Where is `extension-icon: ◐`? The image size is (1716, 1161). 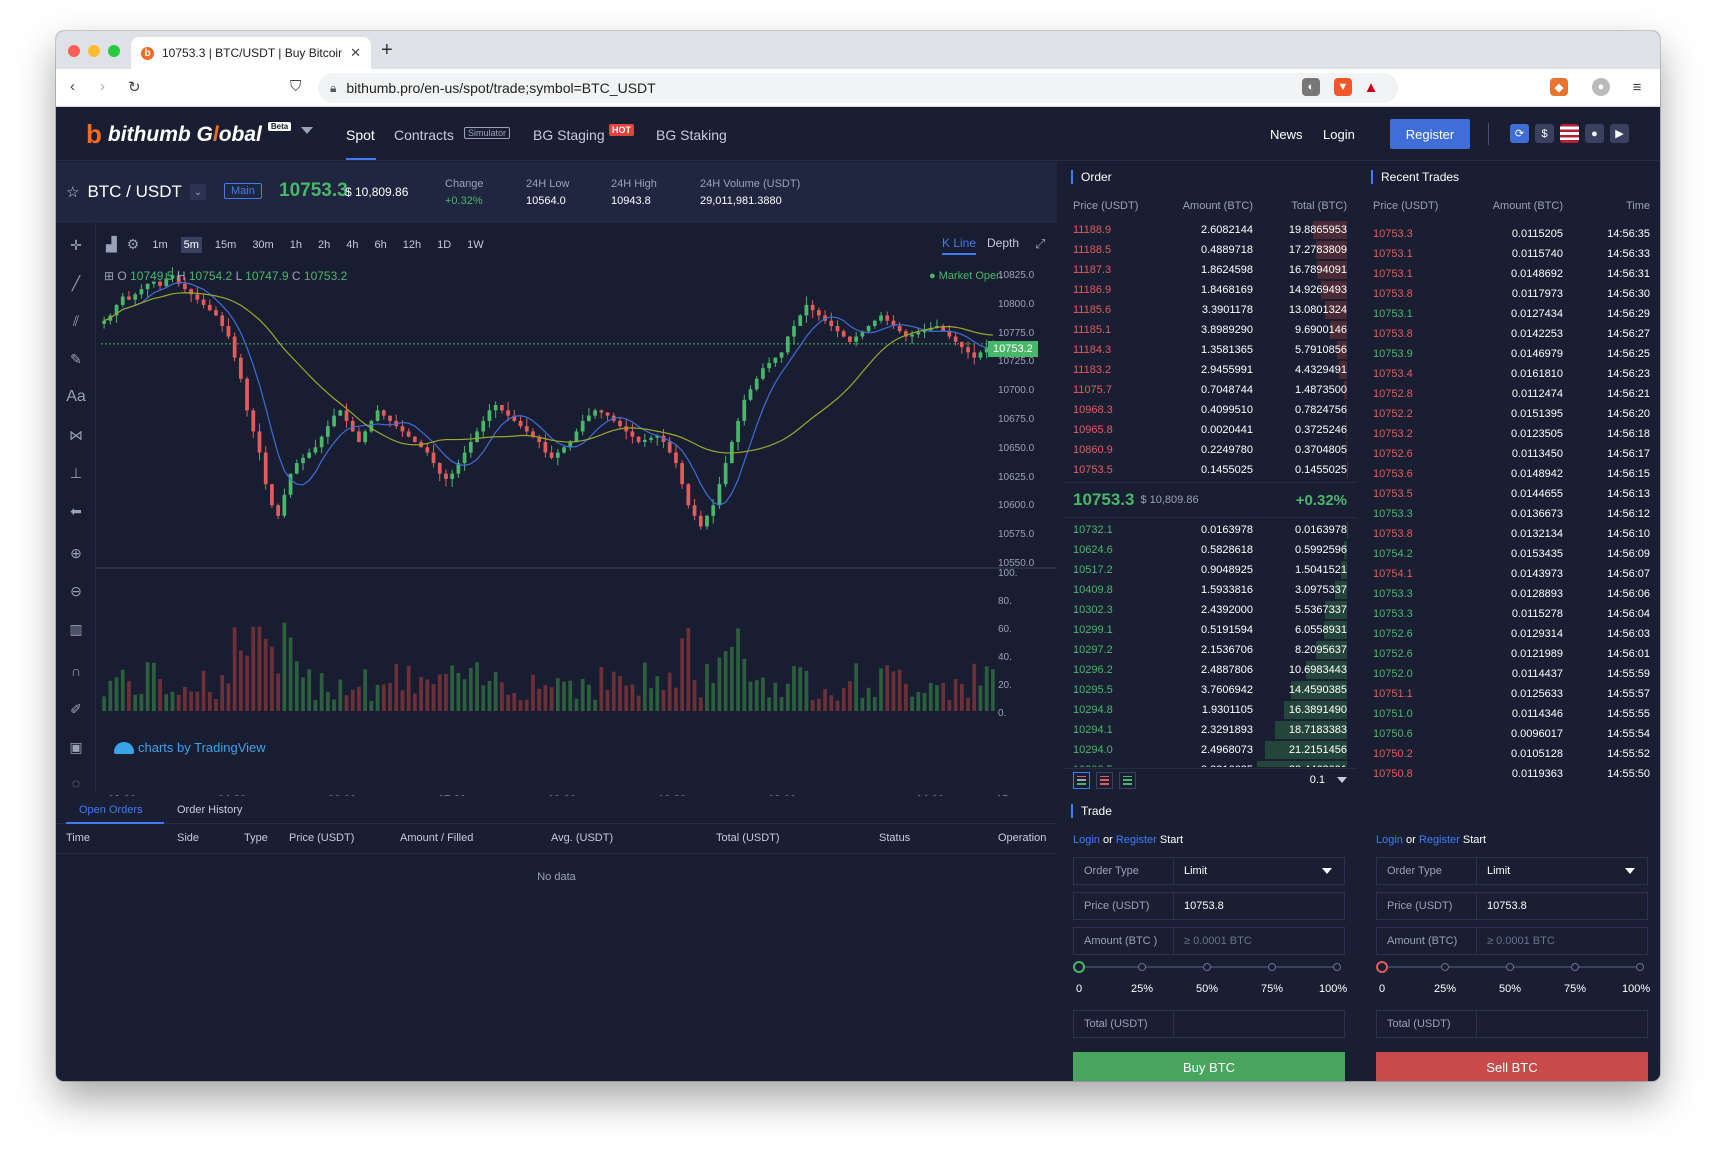
extension-icon: ◐ is located at coordinates (1311, 87).